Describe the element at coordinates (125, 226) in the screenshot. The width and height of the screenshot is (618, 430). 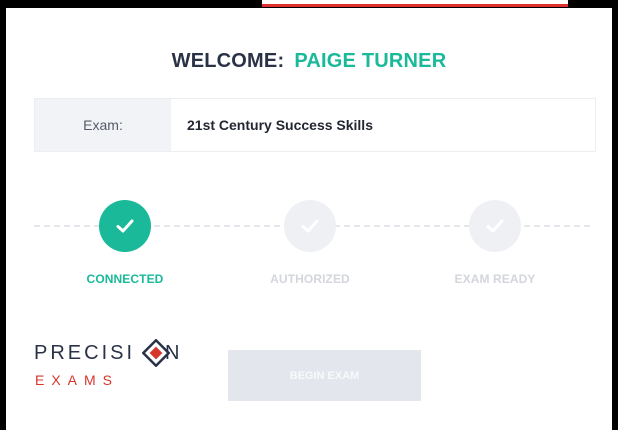
I see `step-connected-check-icon` at that location.